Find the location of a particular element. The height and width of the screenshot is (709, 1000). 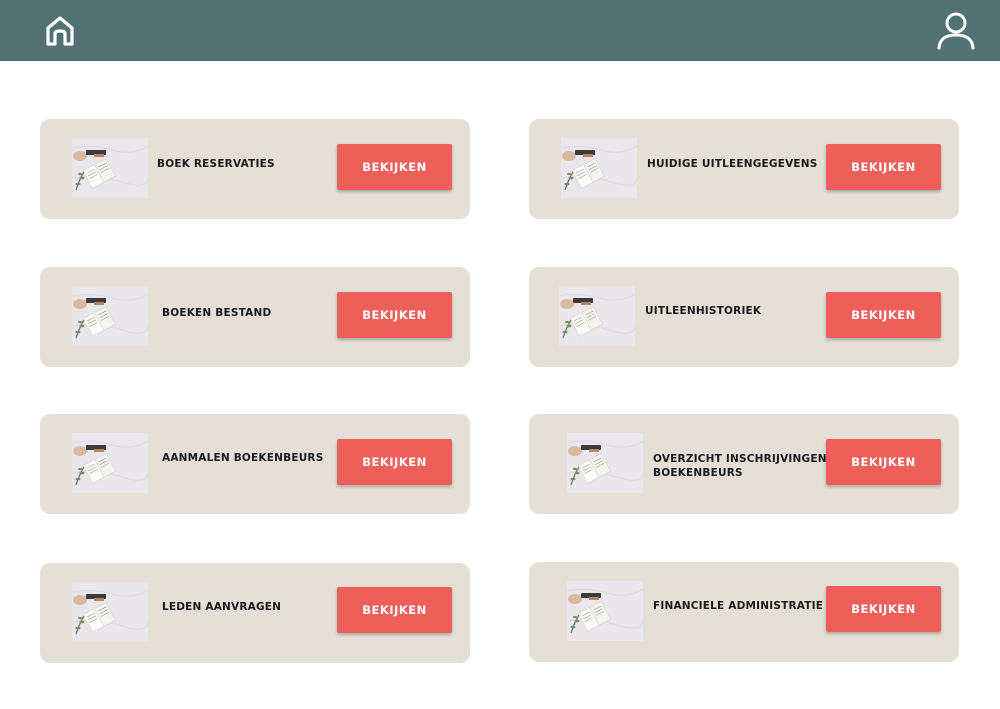

card-title: HUIDIGE UITLEENGEGEVENS is located at coordinates (732, 164).